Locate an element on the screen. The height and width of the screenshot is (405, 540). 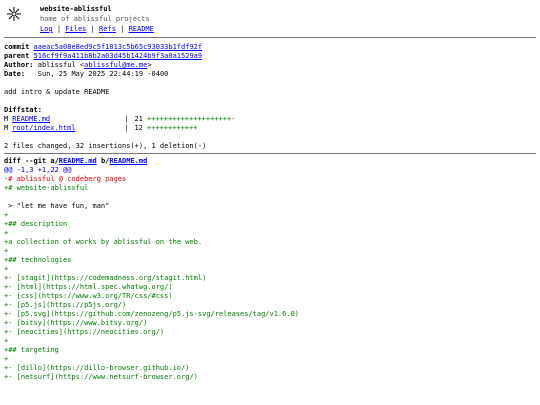
commit-message: add intro & update README is located at coordinates (57, 92).